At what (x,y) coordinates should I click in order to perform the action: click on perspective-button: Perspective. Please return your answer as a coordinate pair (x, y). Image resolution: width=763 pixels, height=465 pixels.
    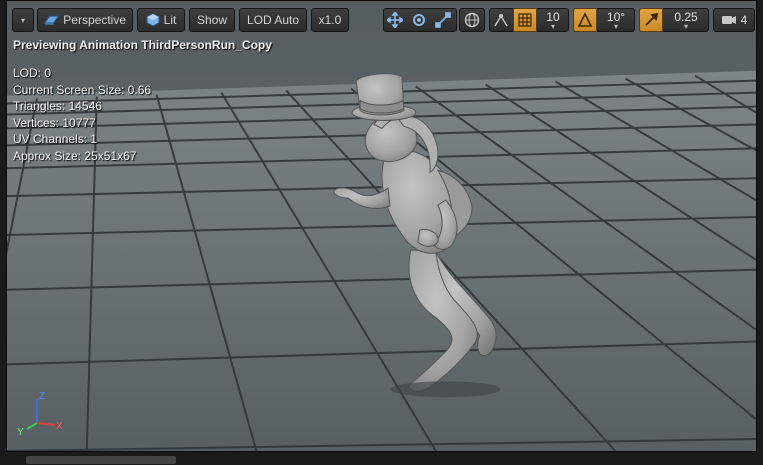
    Looking at the image, I should click on (85, 20).